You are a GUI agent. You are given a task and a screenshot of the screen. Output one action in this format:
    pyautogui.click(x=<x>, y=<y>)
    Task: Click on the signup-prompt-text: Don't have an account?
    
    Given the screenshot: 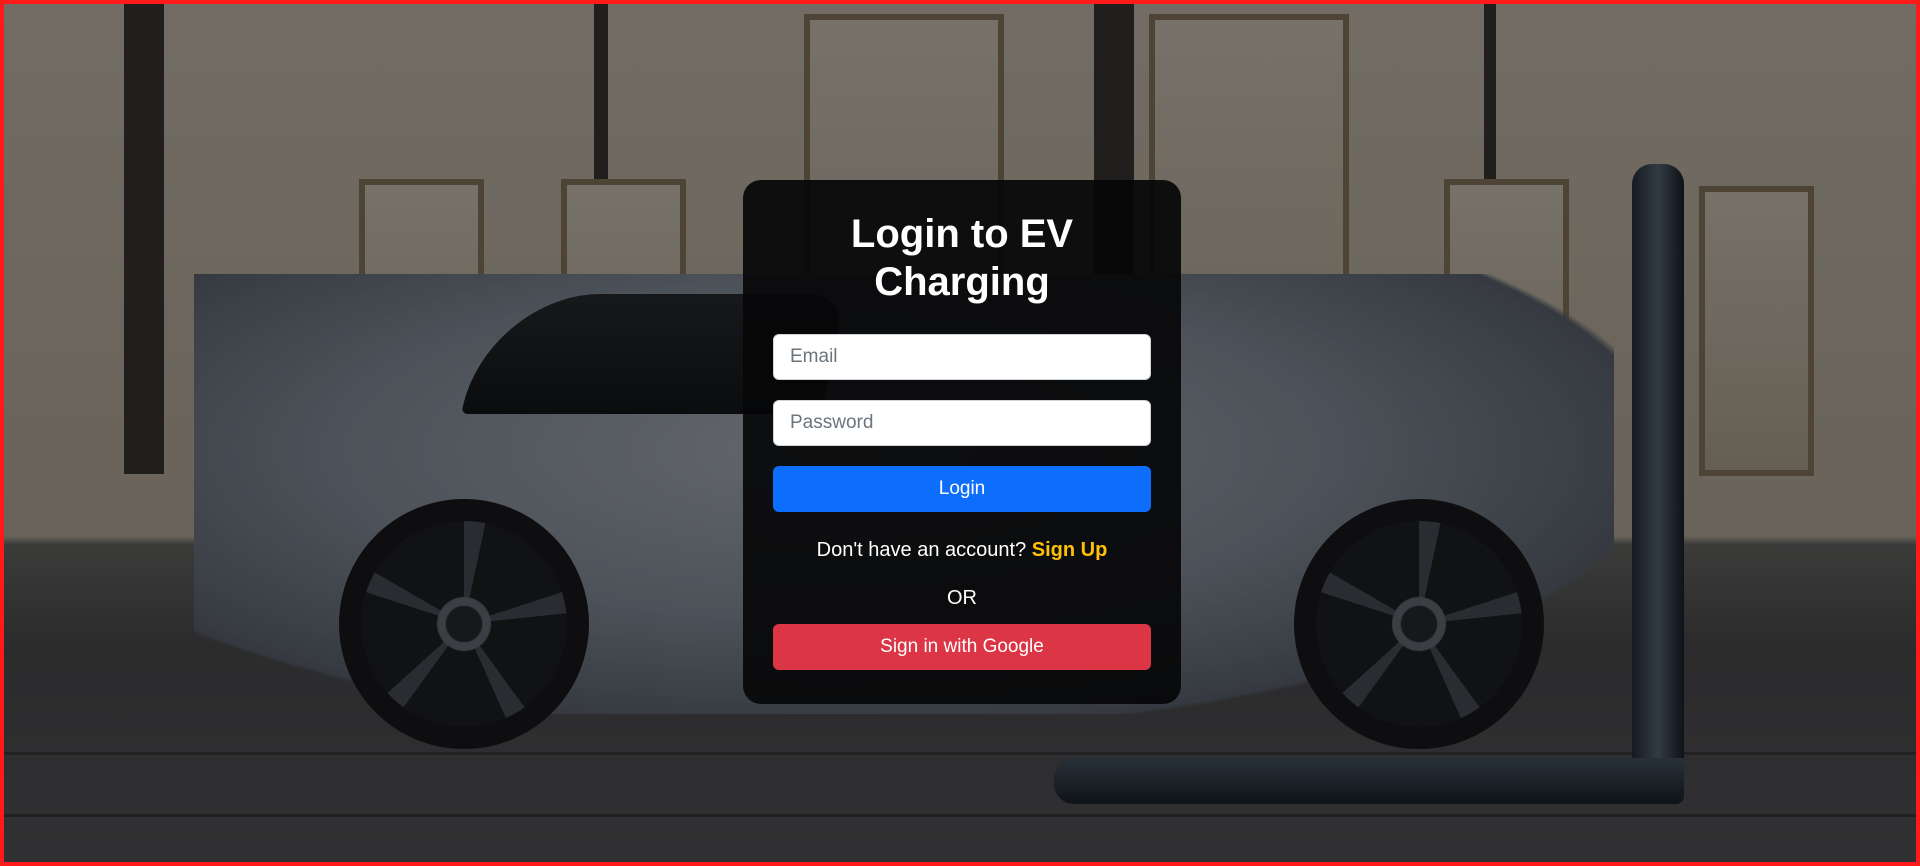 What is the action you would take?
    pyautogui.click(x=921, y=550)
    